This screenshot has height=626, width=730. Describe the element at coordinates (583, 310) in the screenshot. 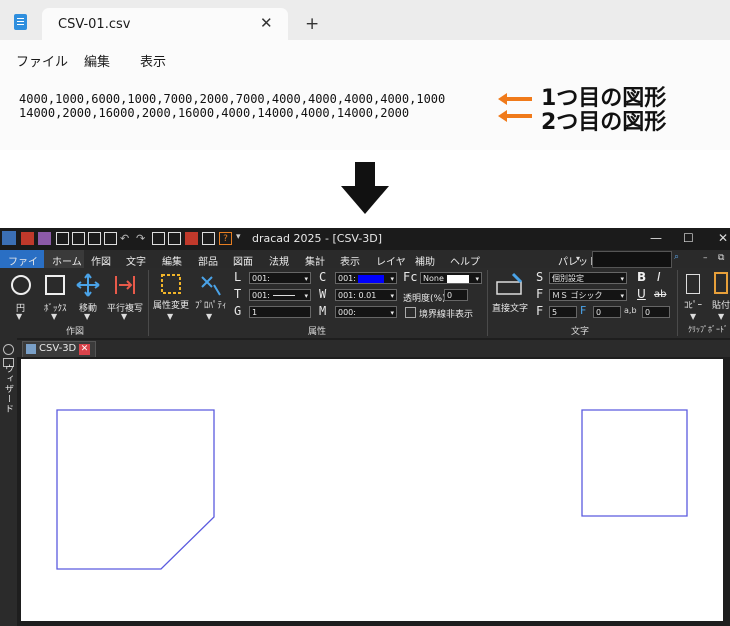

I see `font-color-icon: F` at that location.